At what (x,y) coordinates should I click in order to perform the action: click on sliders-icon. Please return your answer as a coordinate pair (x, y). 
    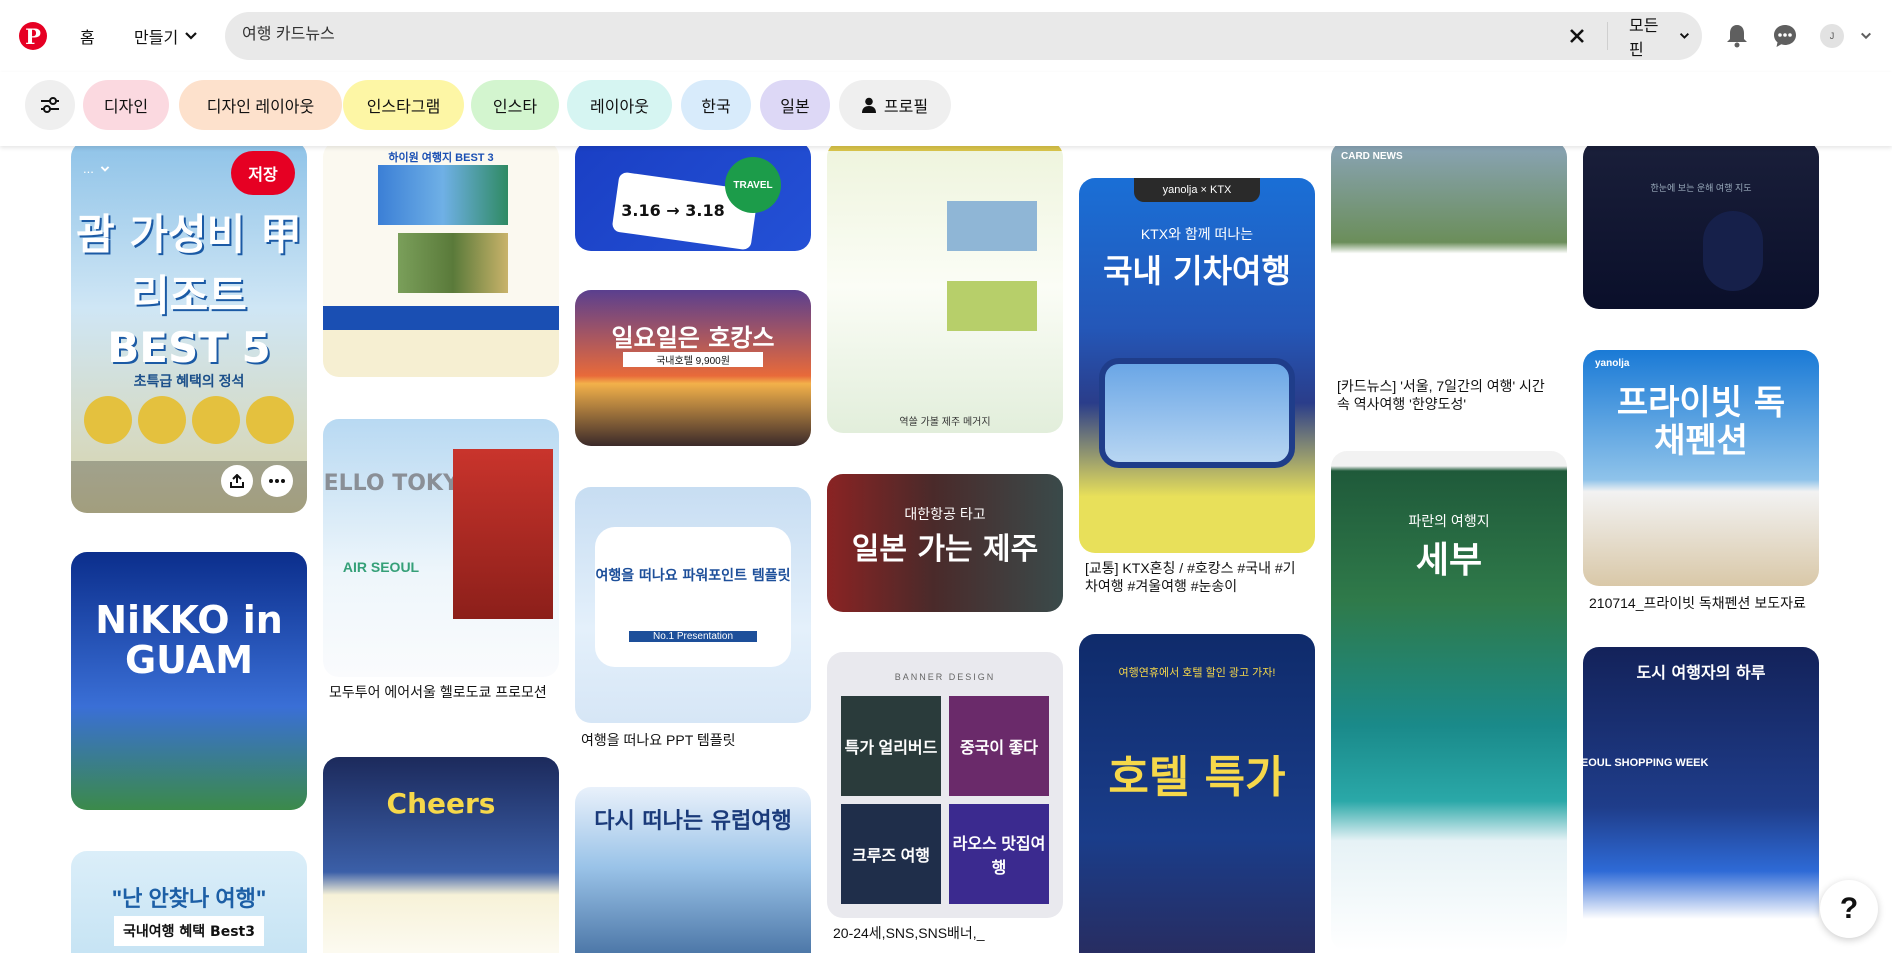
    Looking at the image, I should click on (50, 105).